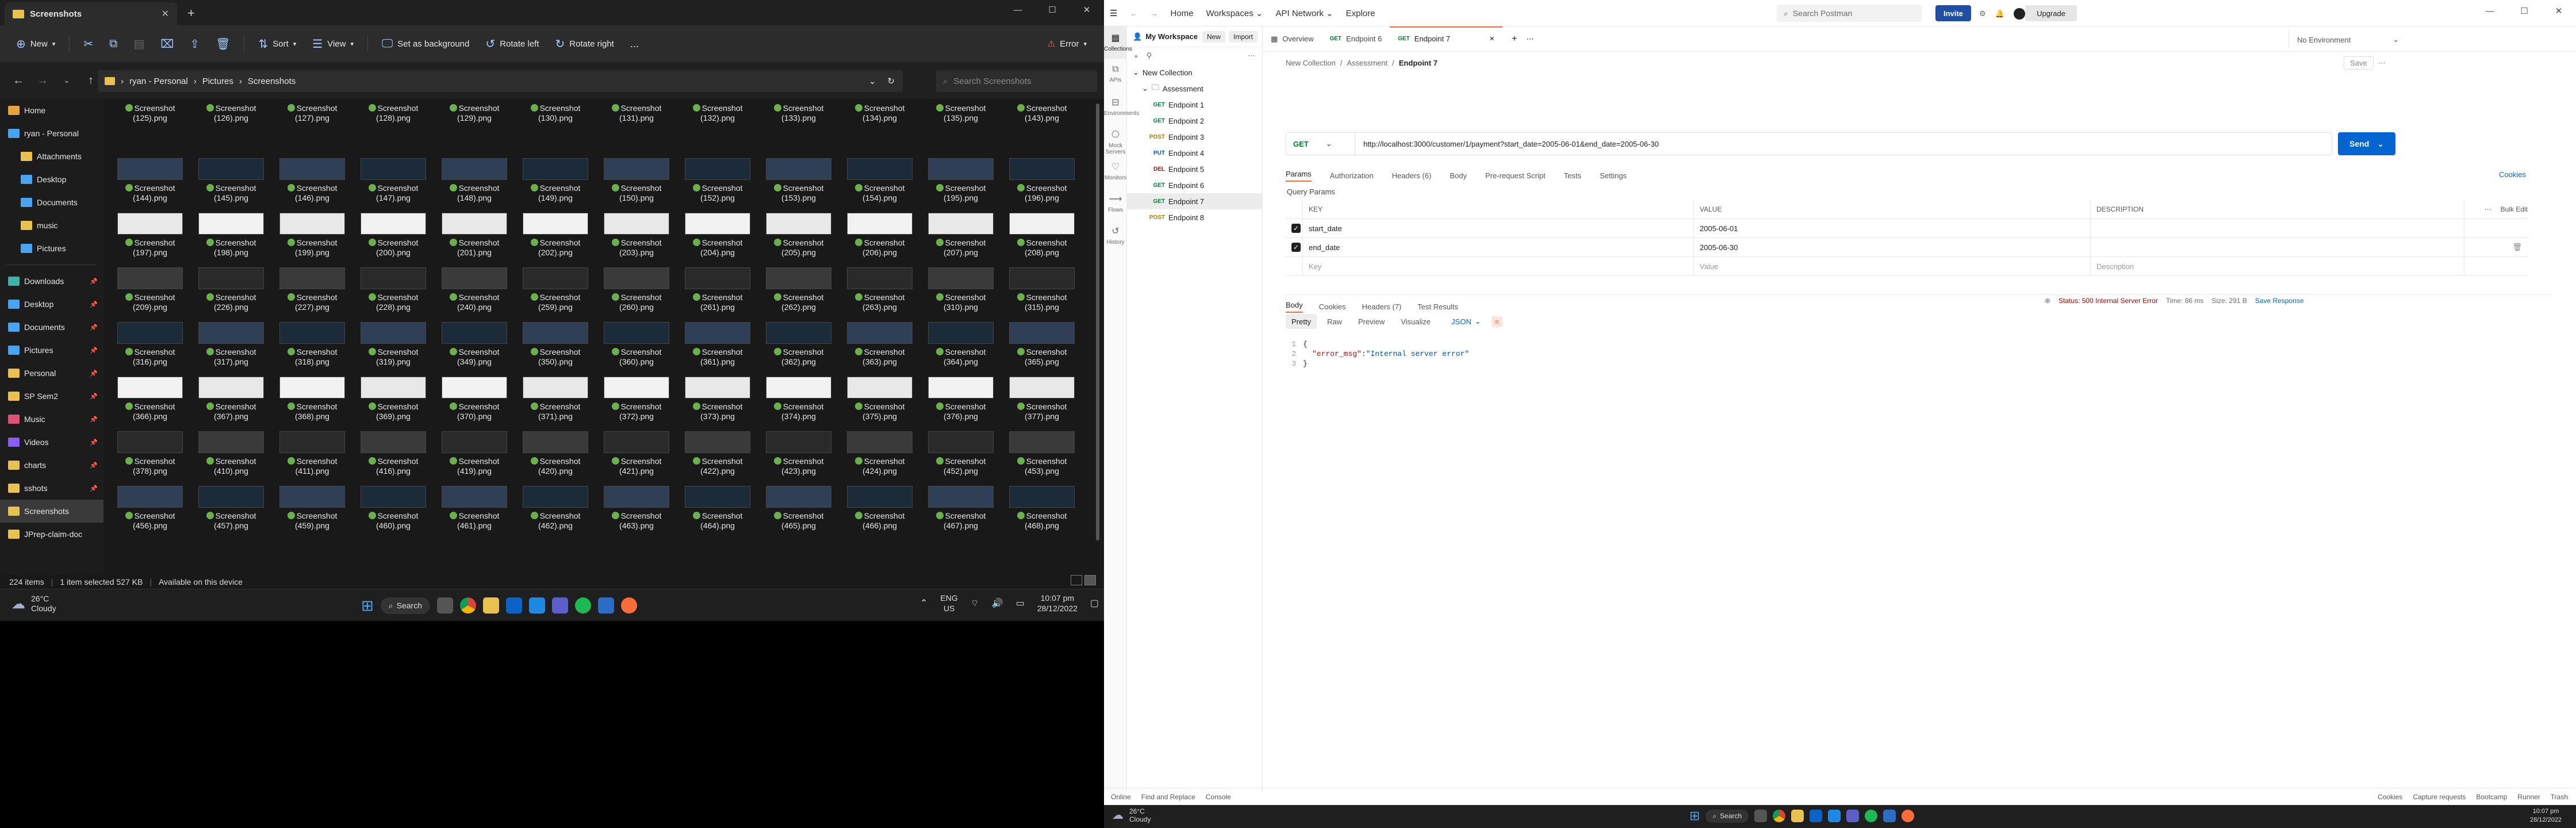 The image size is (2576, 828). What do you see at coordinates (891, 81) in the screenshot?
I see `refresh-icon: ↻` at bounding box center [891, 81].